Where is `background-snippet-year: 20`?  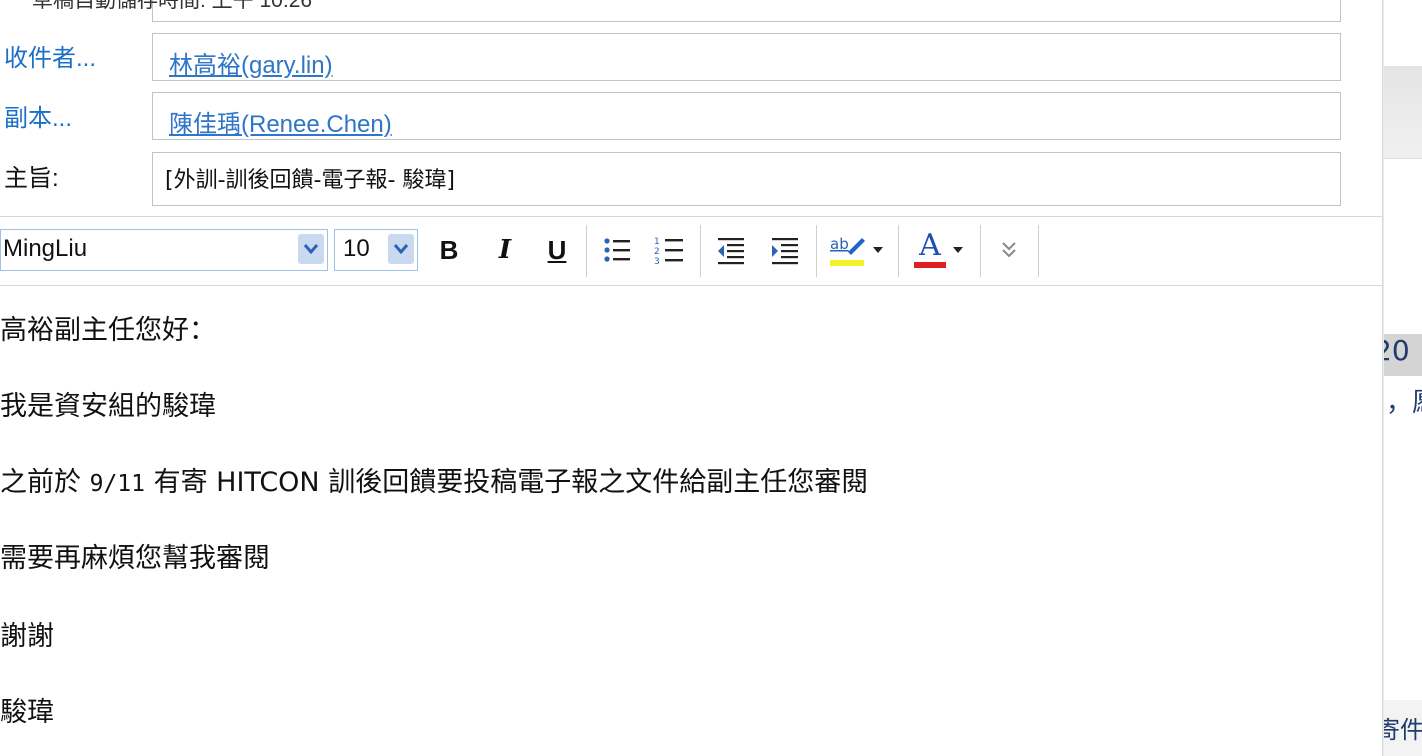
background-snippet-year: 20 is located at coordinates (1396, 350).